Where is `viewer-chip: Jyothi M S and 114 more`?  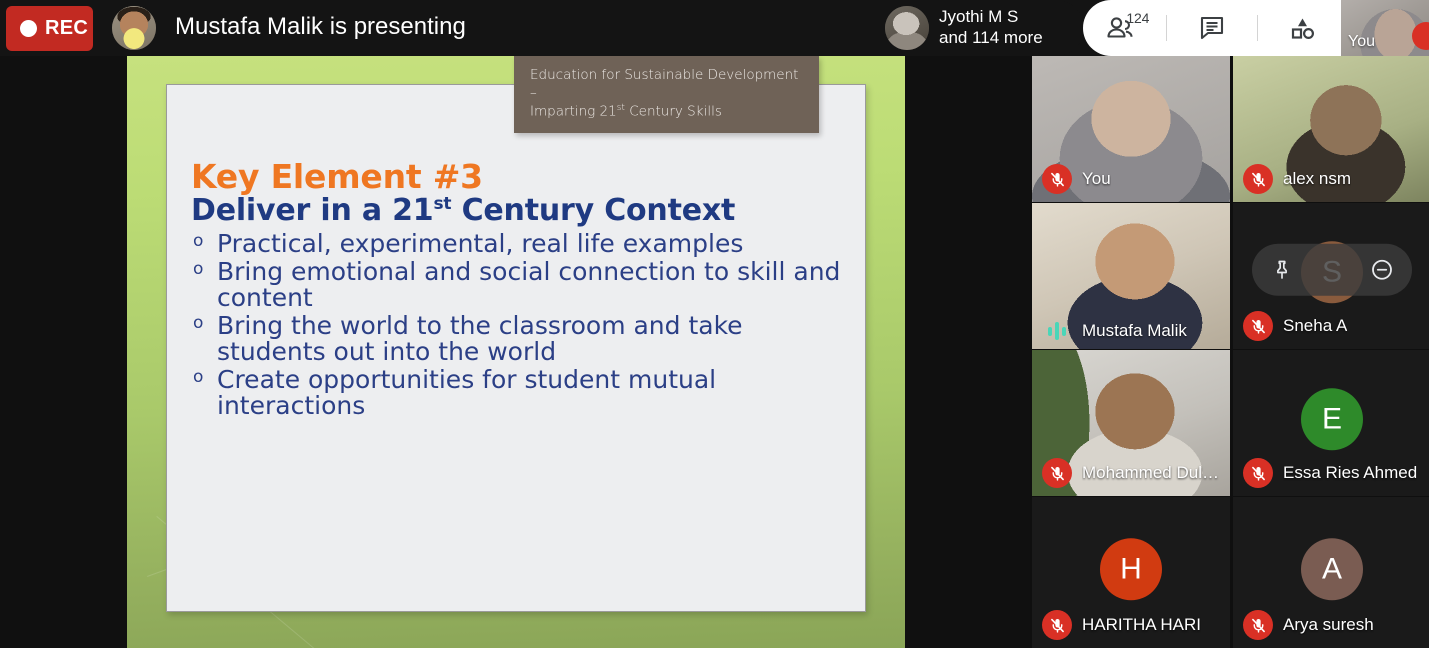 viewer-chip: Jyothi M S and 114 more is located at coordinates (981, 28).